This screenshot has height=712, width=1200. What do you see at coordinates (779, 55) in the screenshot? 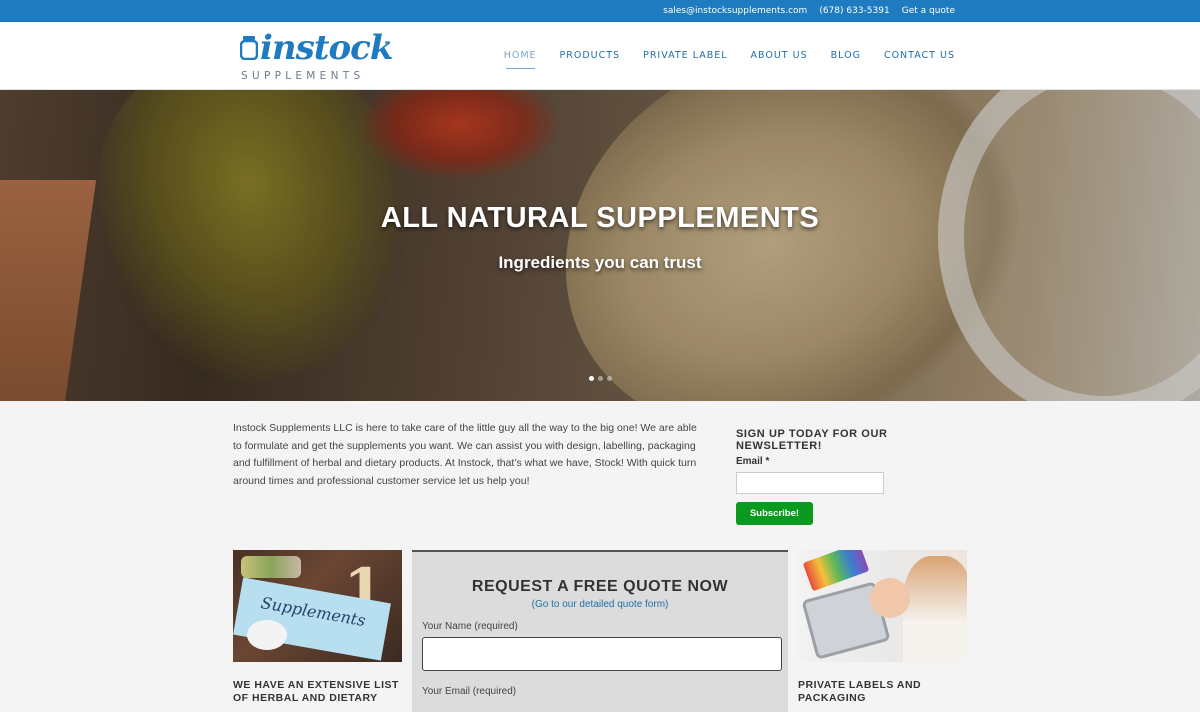
I see `nav-about-us: ABOUT US` at bounding box center [779, 55].